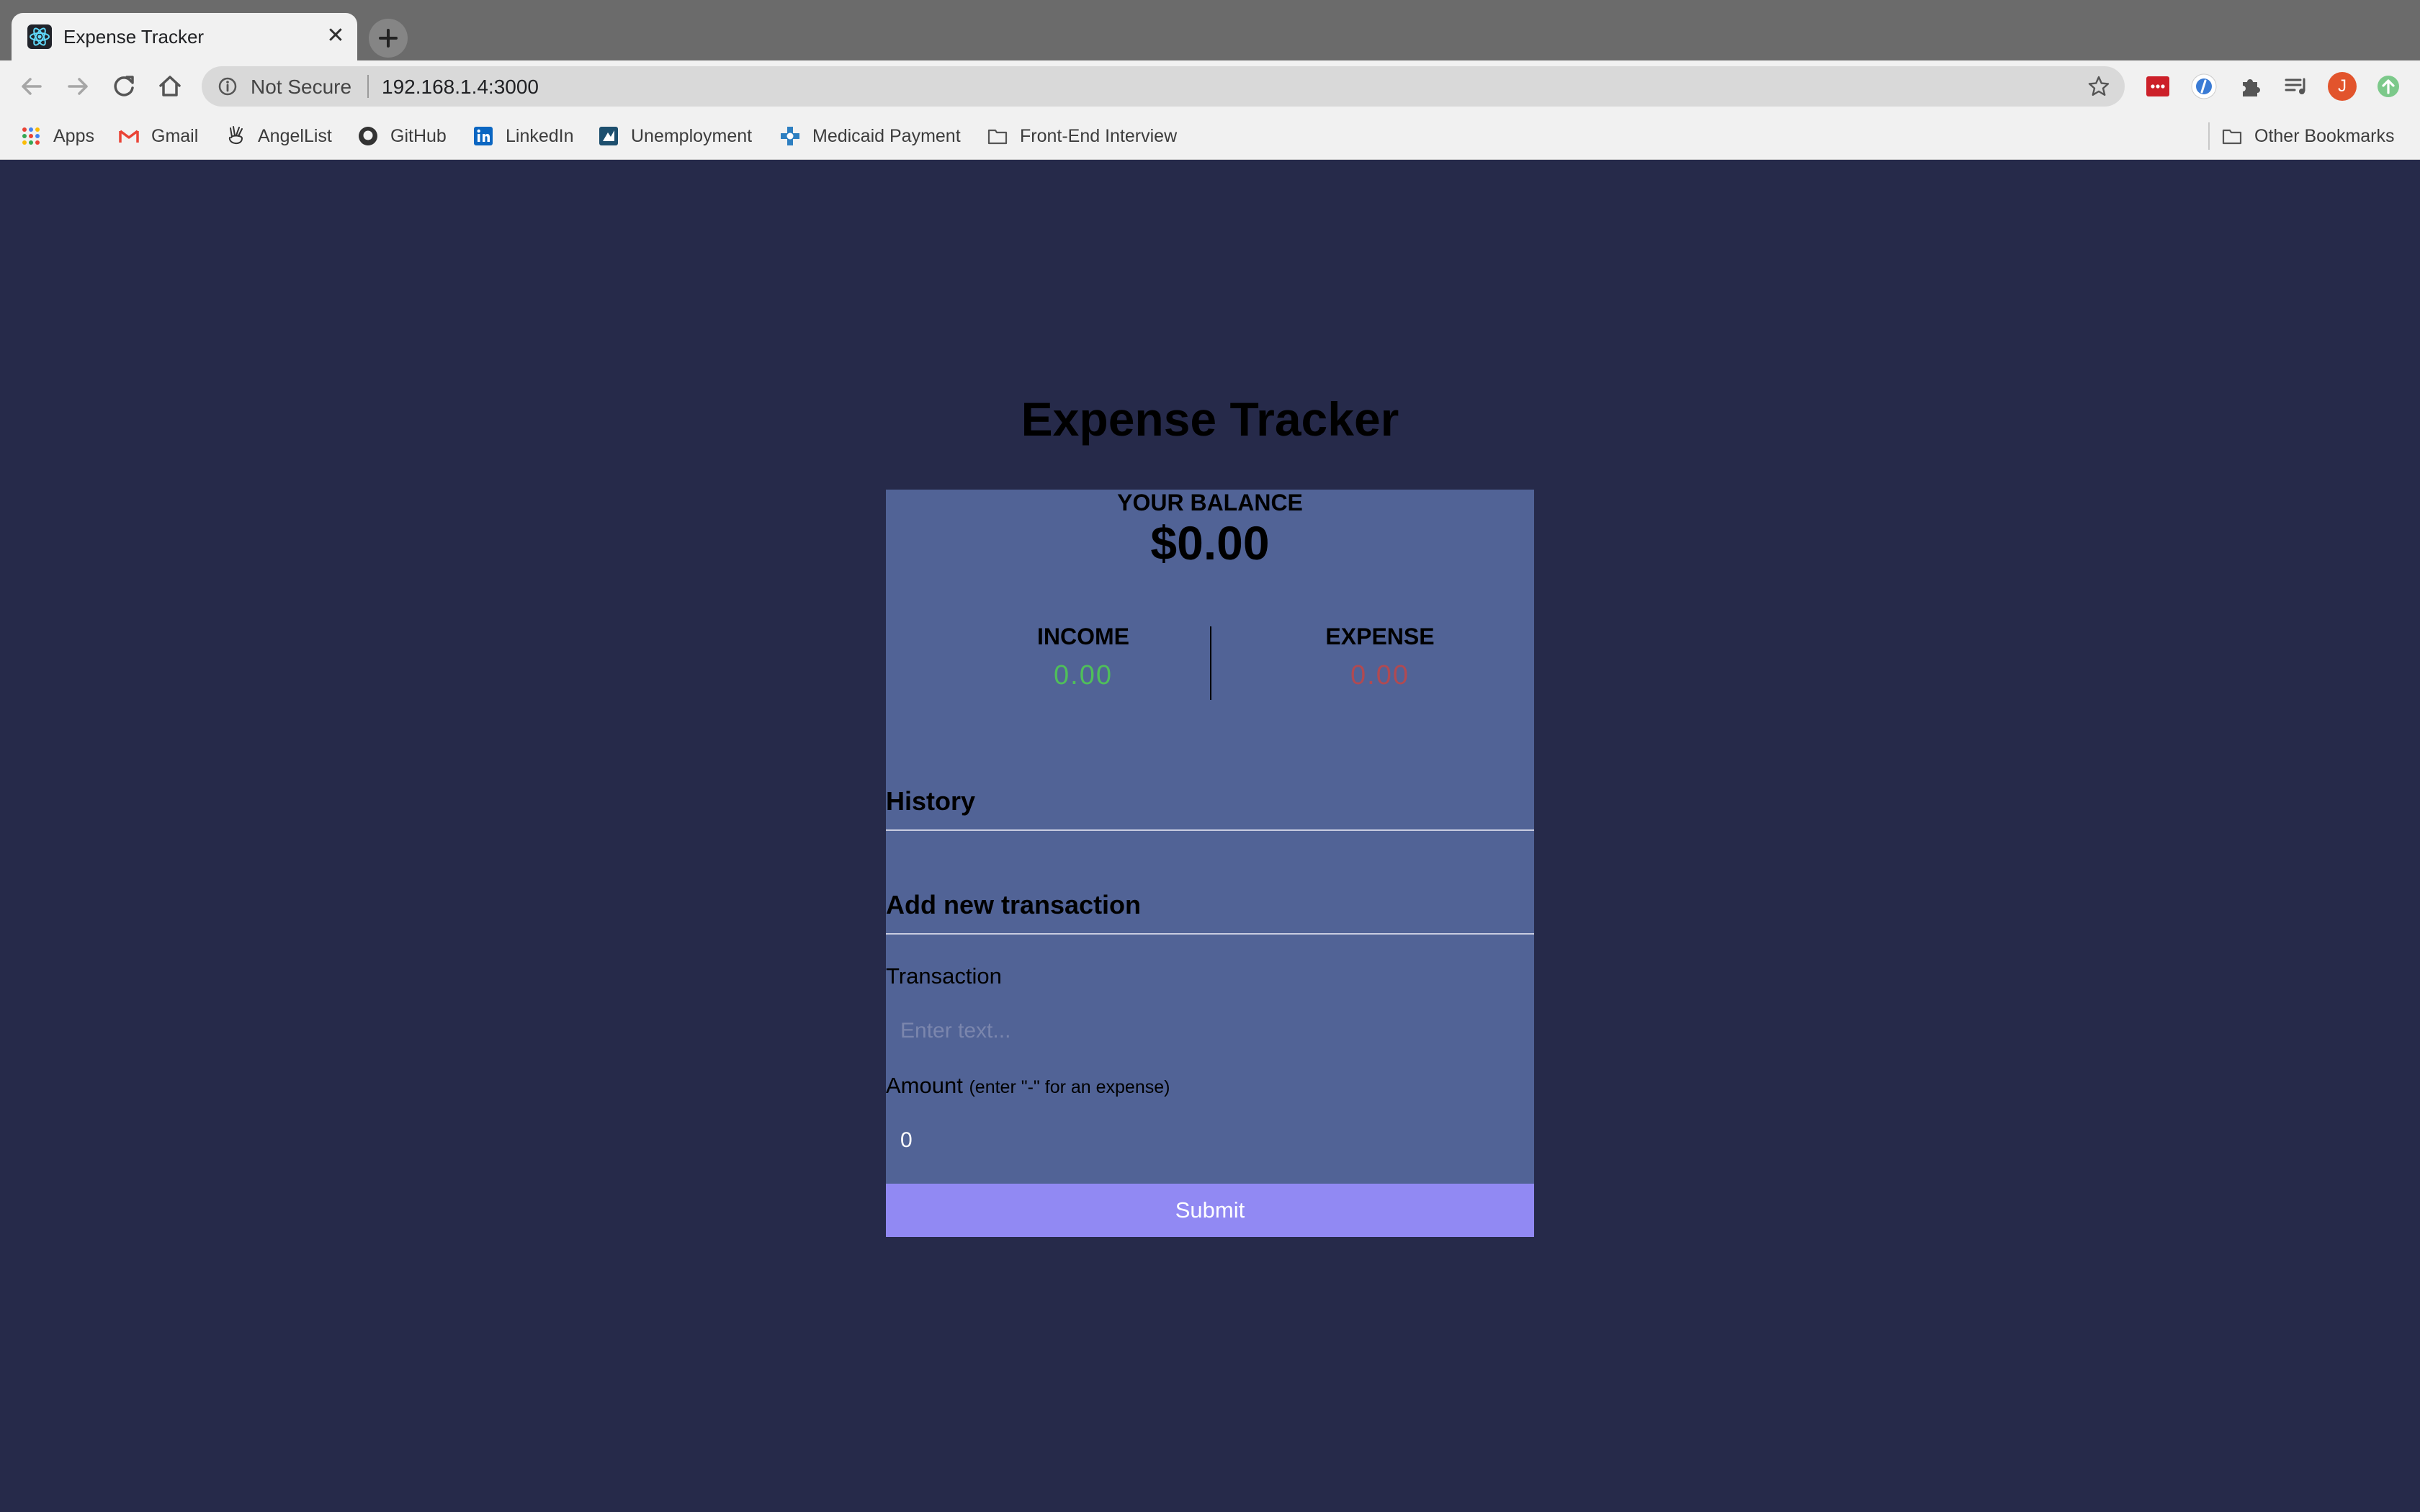 Image resolution: width=2420 pixels, height=1512 pixels. What do you see at coordinates (1210, 503) in the screenshot?
I see `balance-label: YOUR BALANCE` at bounding box center [1210, 503].